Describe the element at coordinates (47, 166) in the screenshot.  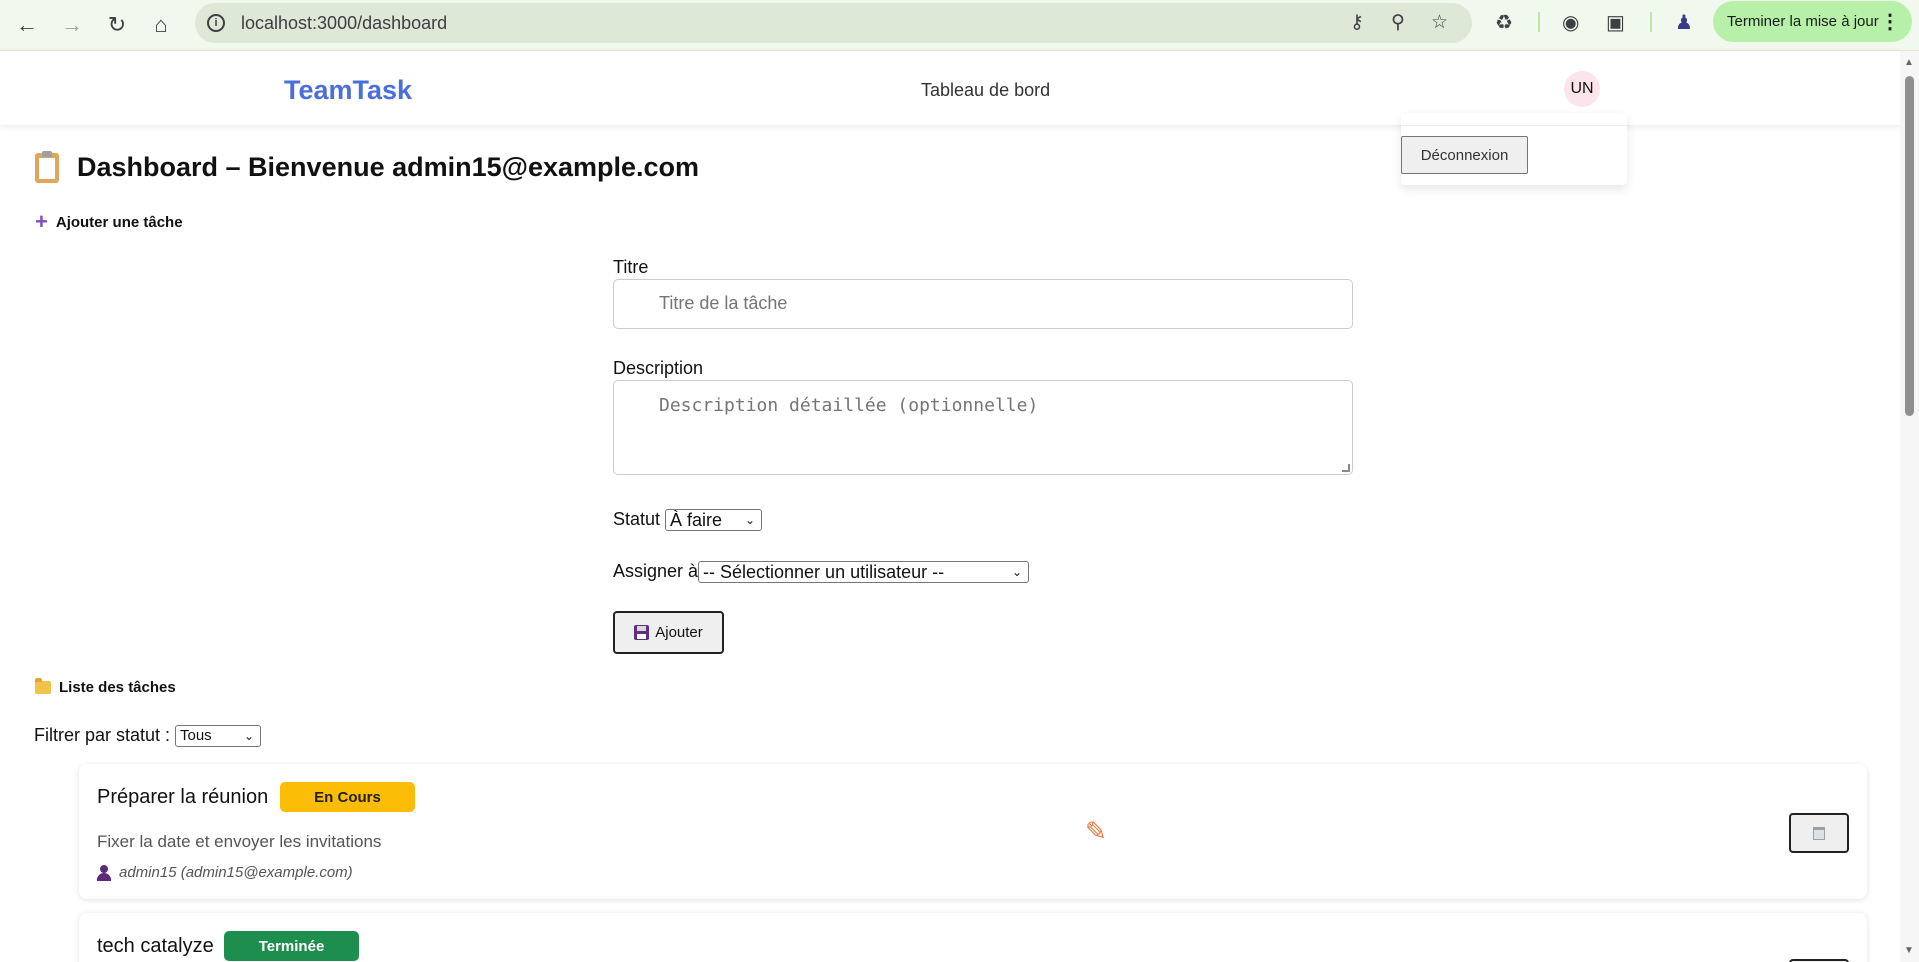
I see `clipboard-icon` at that location.